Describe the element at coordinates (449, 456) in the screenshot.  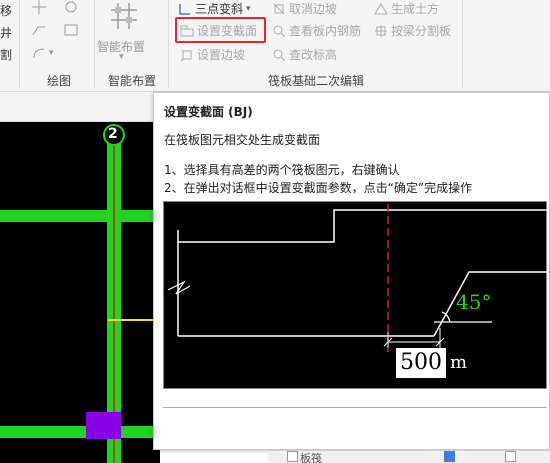
I see `property-checkbox-checked` at that location.